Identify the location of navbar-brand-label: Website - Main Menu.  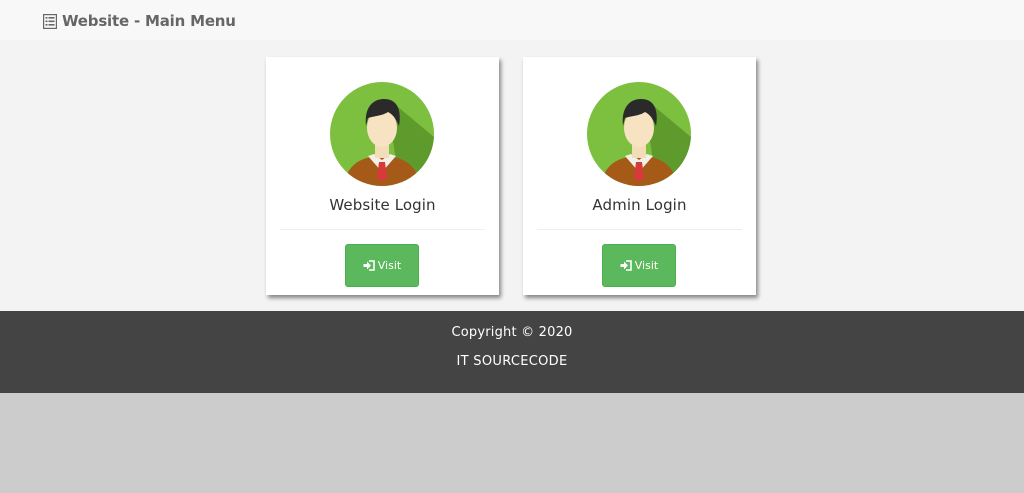
(149, 21).